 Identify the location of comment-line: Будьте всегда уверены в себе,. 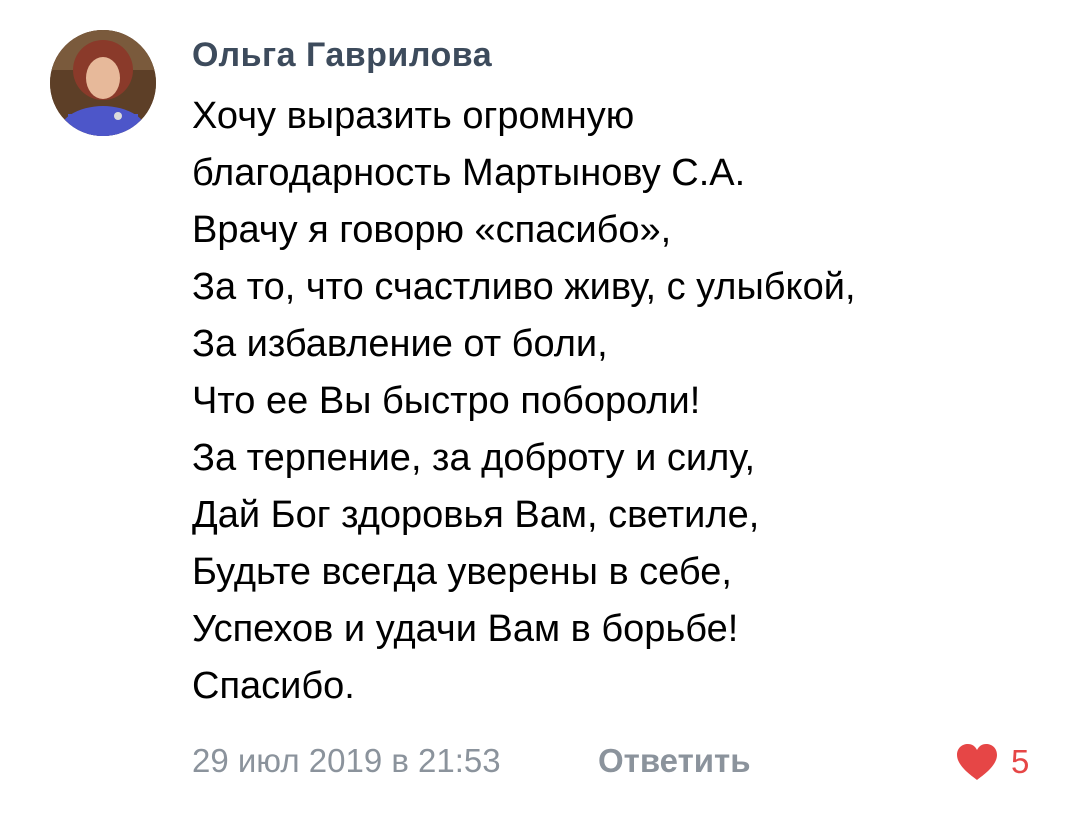
(462, 572).